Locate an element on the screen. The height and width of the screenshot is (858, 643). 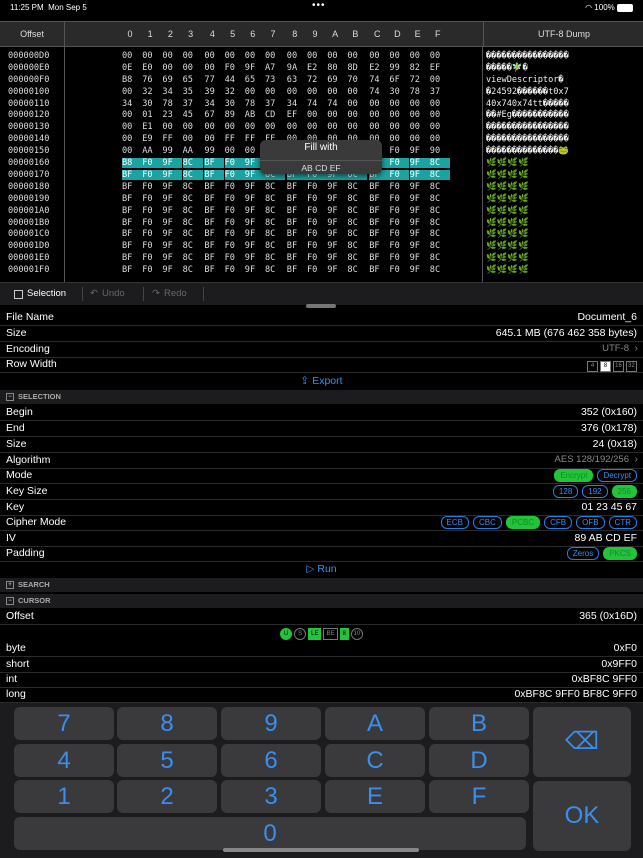
key-7: 7 is located at coordinates (64, 723).